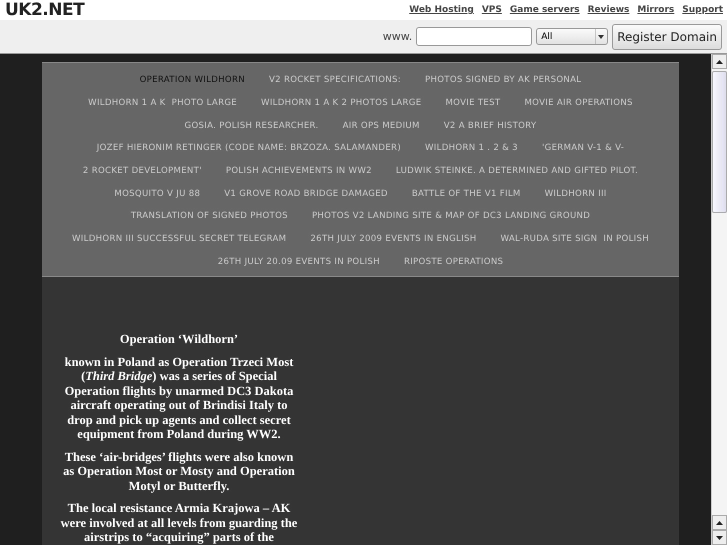 The height and width of the screenshot is (545, 727). Describe the element at coordinates (251, 125) in the screenshot. I see `nav-link: GOSIA. POLISH RESEARCHER.` at that location.